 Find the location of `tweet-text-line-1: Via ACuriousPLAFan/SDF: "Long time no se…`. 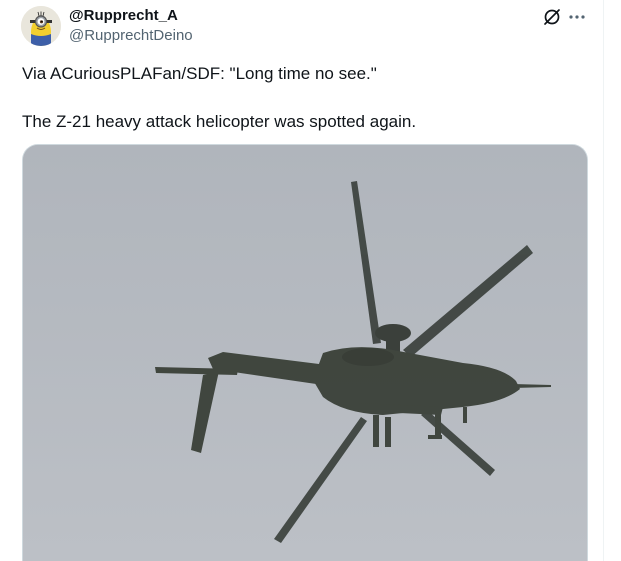

tweet-text-line-1: Via ACuriousPLAFan/SDF: "Long time no se… is located at coordinates (199, 73).